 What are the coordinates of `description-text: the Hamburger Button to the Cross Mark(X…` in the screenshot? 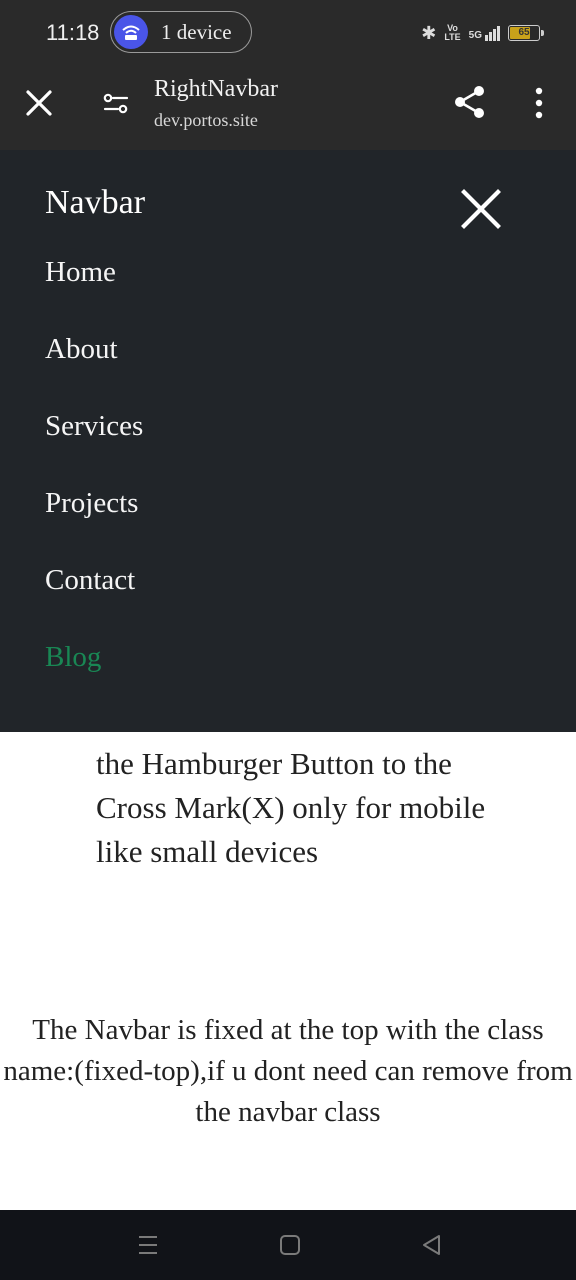 It's located at (291, 807).